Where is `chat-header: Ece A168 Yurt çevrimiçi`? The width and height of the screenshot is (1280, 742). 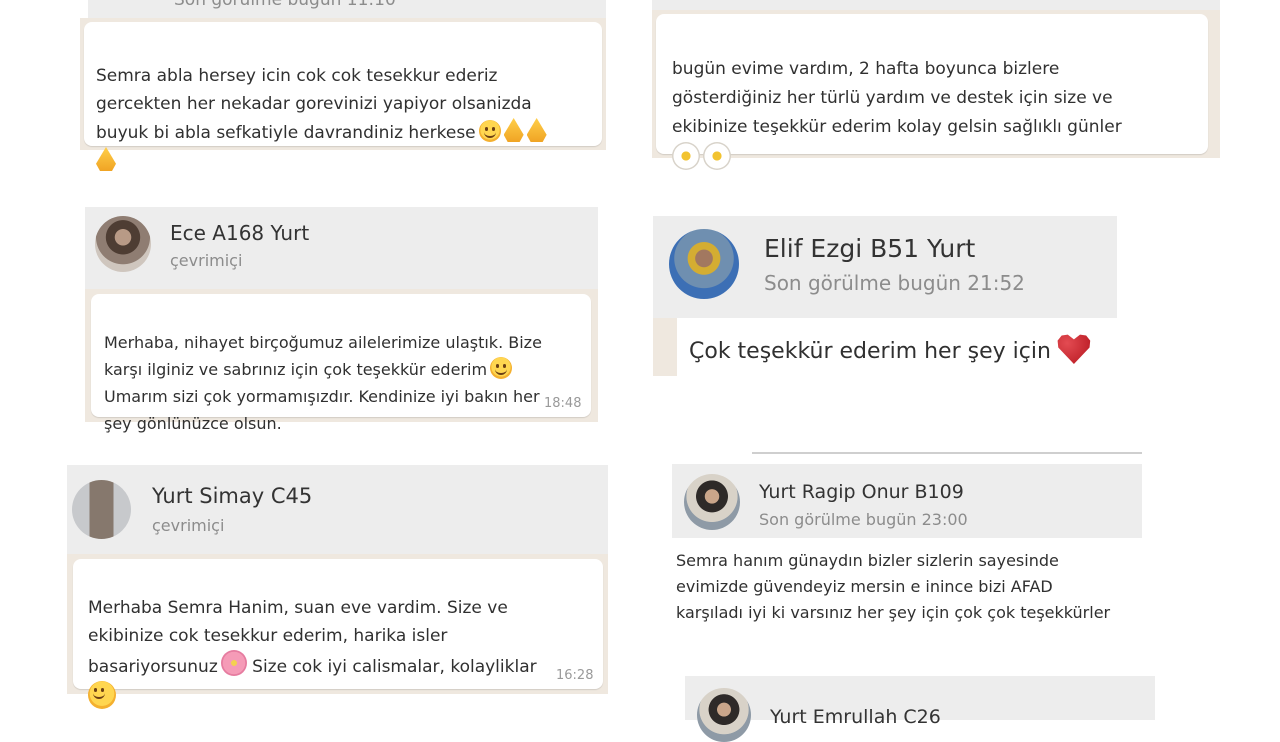 chat-header: Ece A168 Yurt çevrimiçi is located at coordinates (341, 248).